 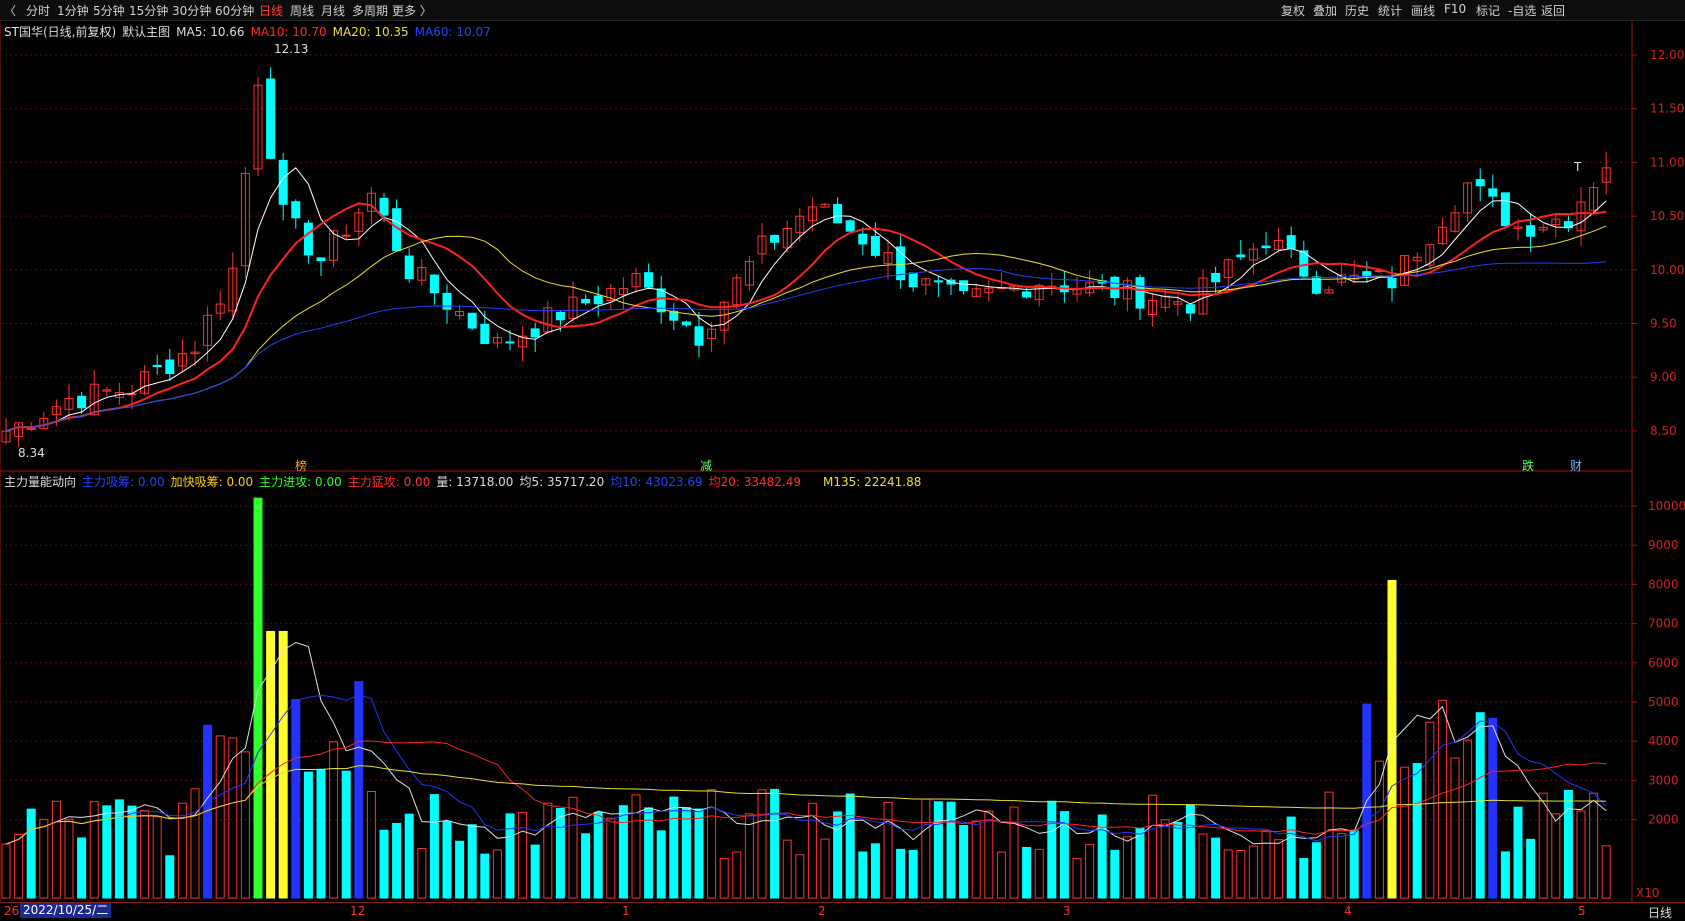 What do you see at coordinates (706, 465) in the screenshot?
I see `event-marker-jian: 减` at bounding box center [706, 465].